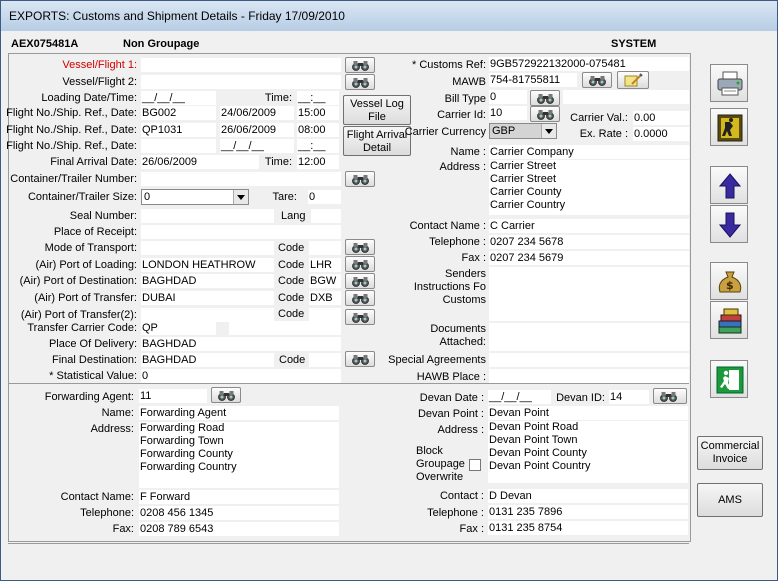 The image size is (778, 581). I want to click on final-dest-code-field, so click(325, 360).